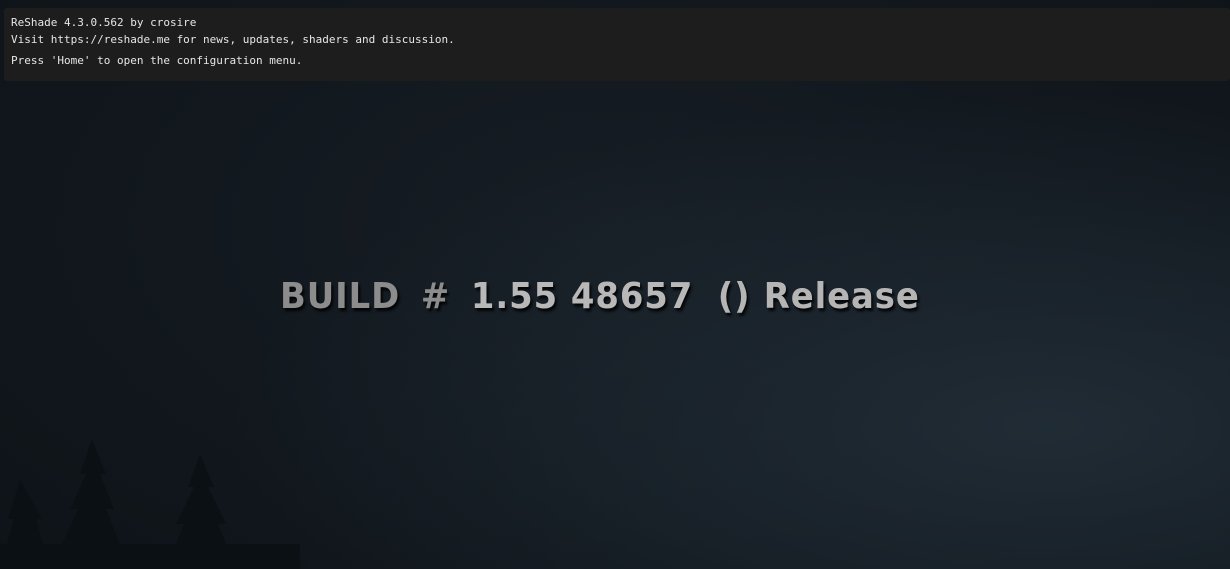 The image size is (1230, 569). I want to click on build-version: 1.55 48657, so click(582, 296).